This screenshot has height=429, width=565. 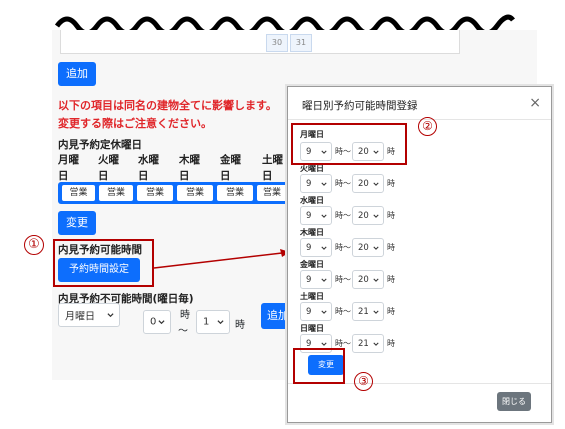 What do you see at coordinates (235, 193) in the screenshot?
I see `status-toggle-fri: 営業` at bounding box center [235, 193].